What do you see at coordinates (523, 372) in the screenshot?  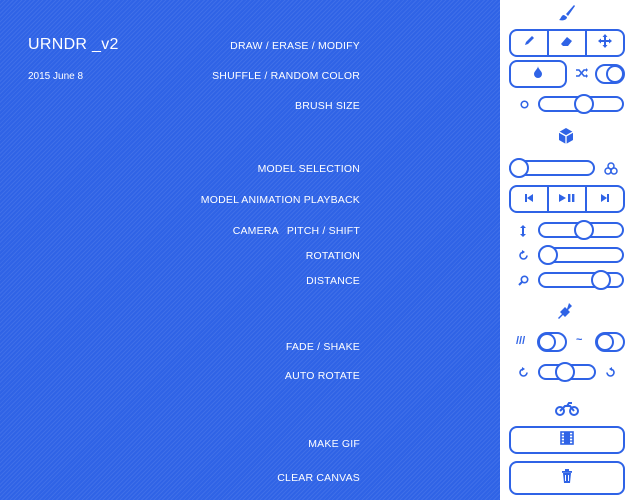 I see `rotate-left-icon` at bounding box center [523, 372].